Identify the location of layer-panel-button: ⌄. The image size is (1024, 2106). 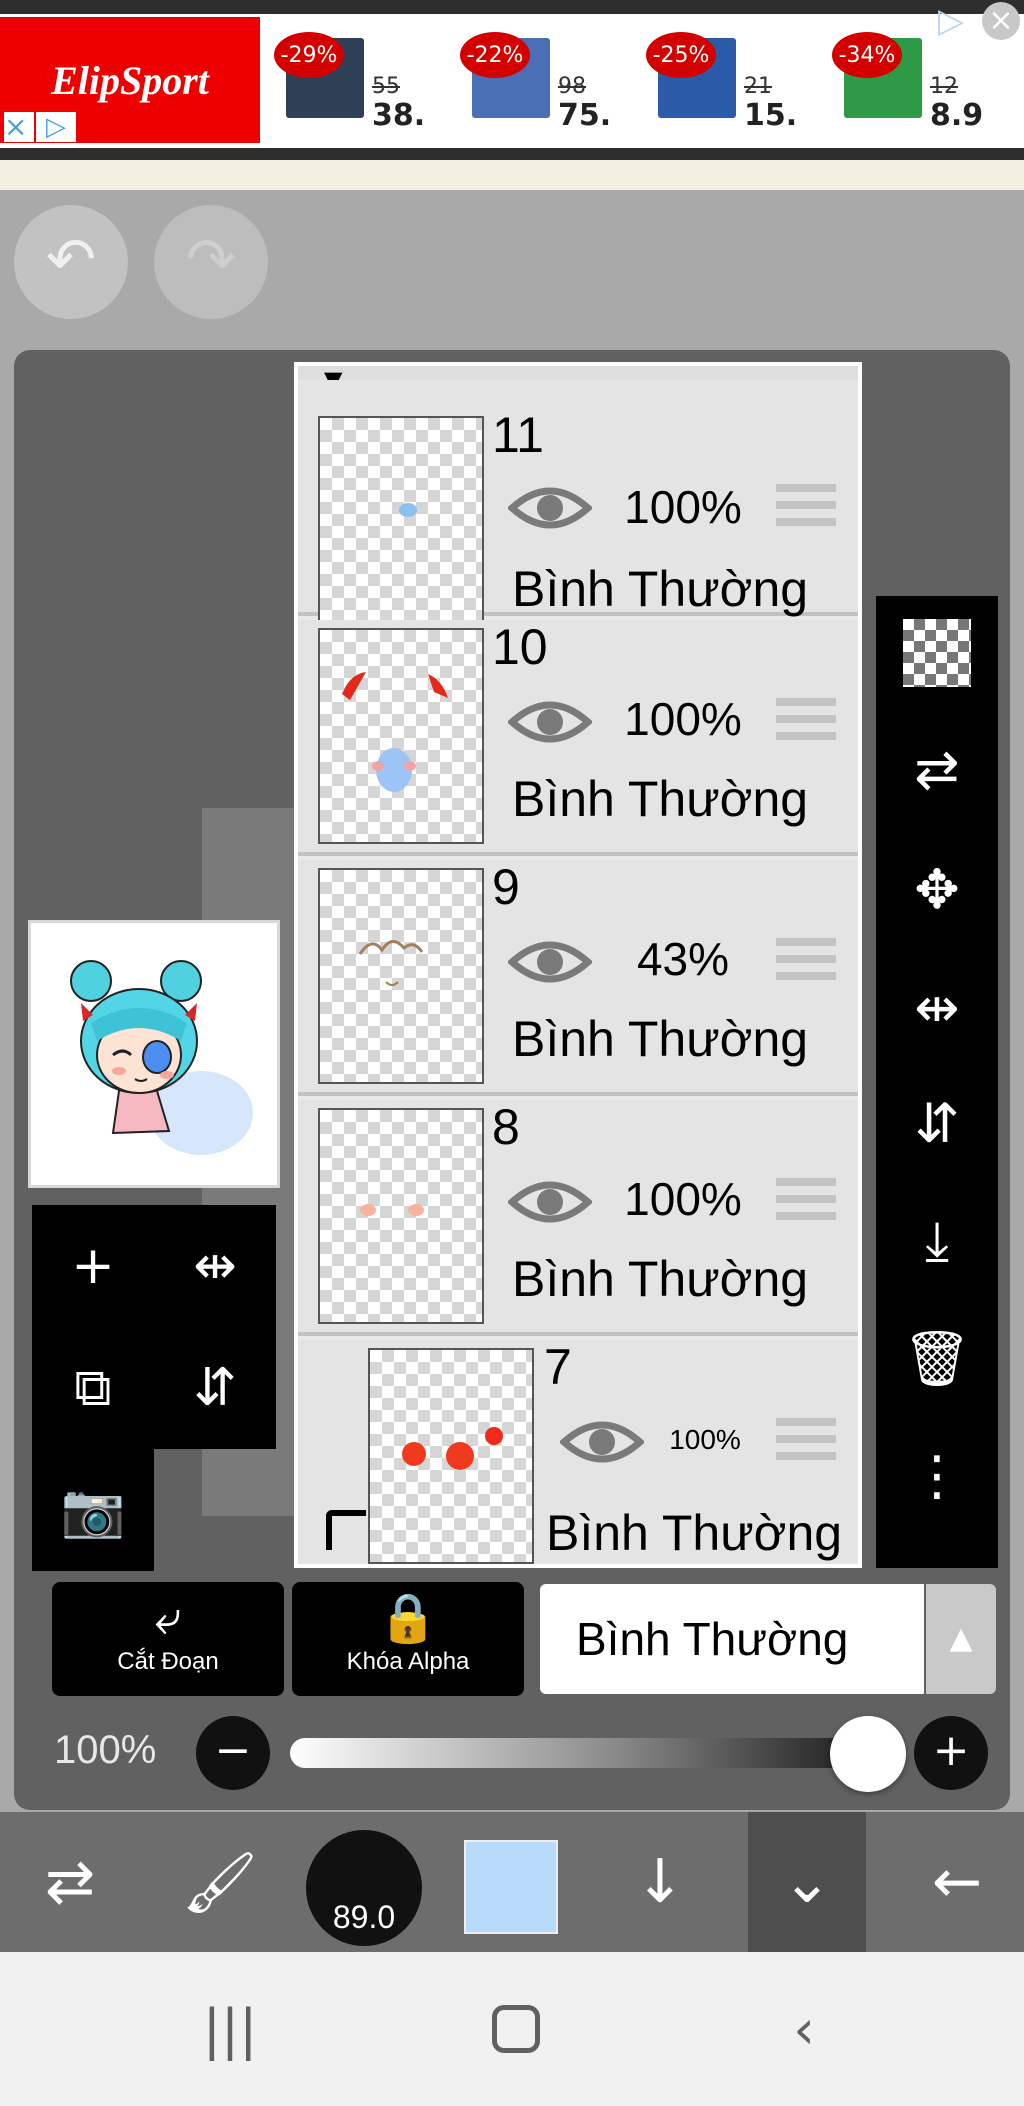
(807, 1882).